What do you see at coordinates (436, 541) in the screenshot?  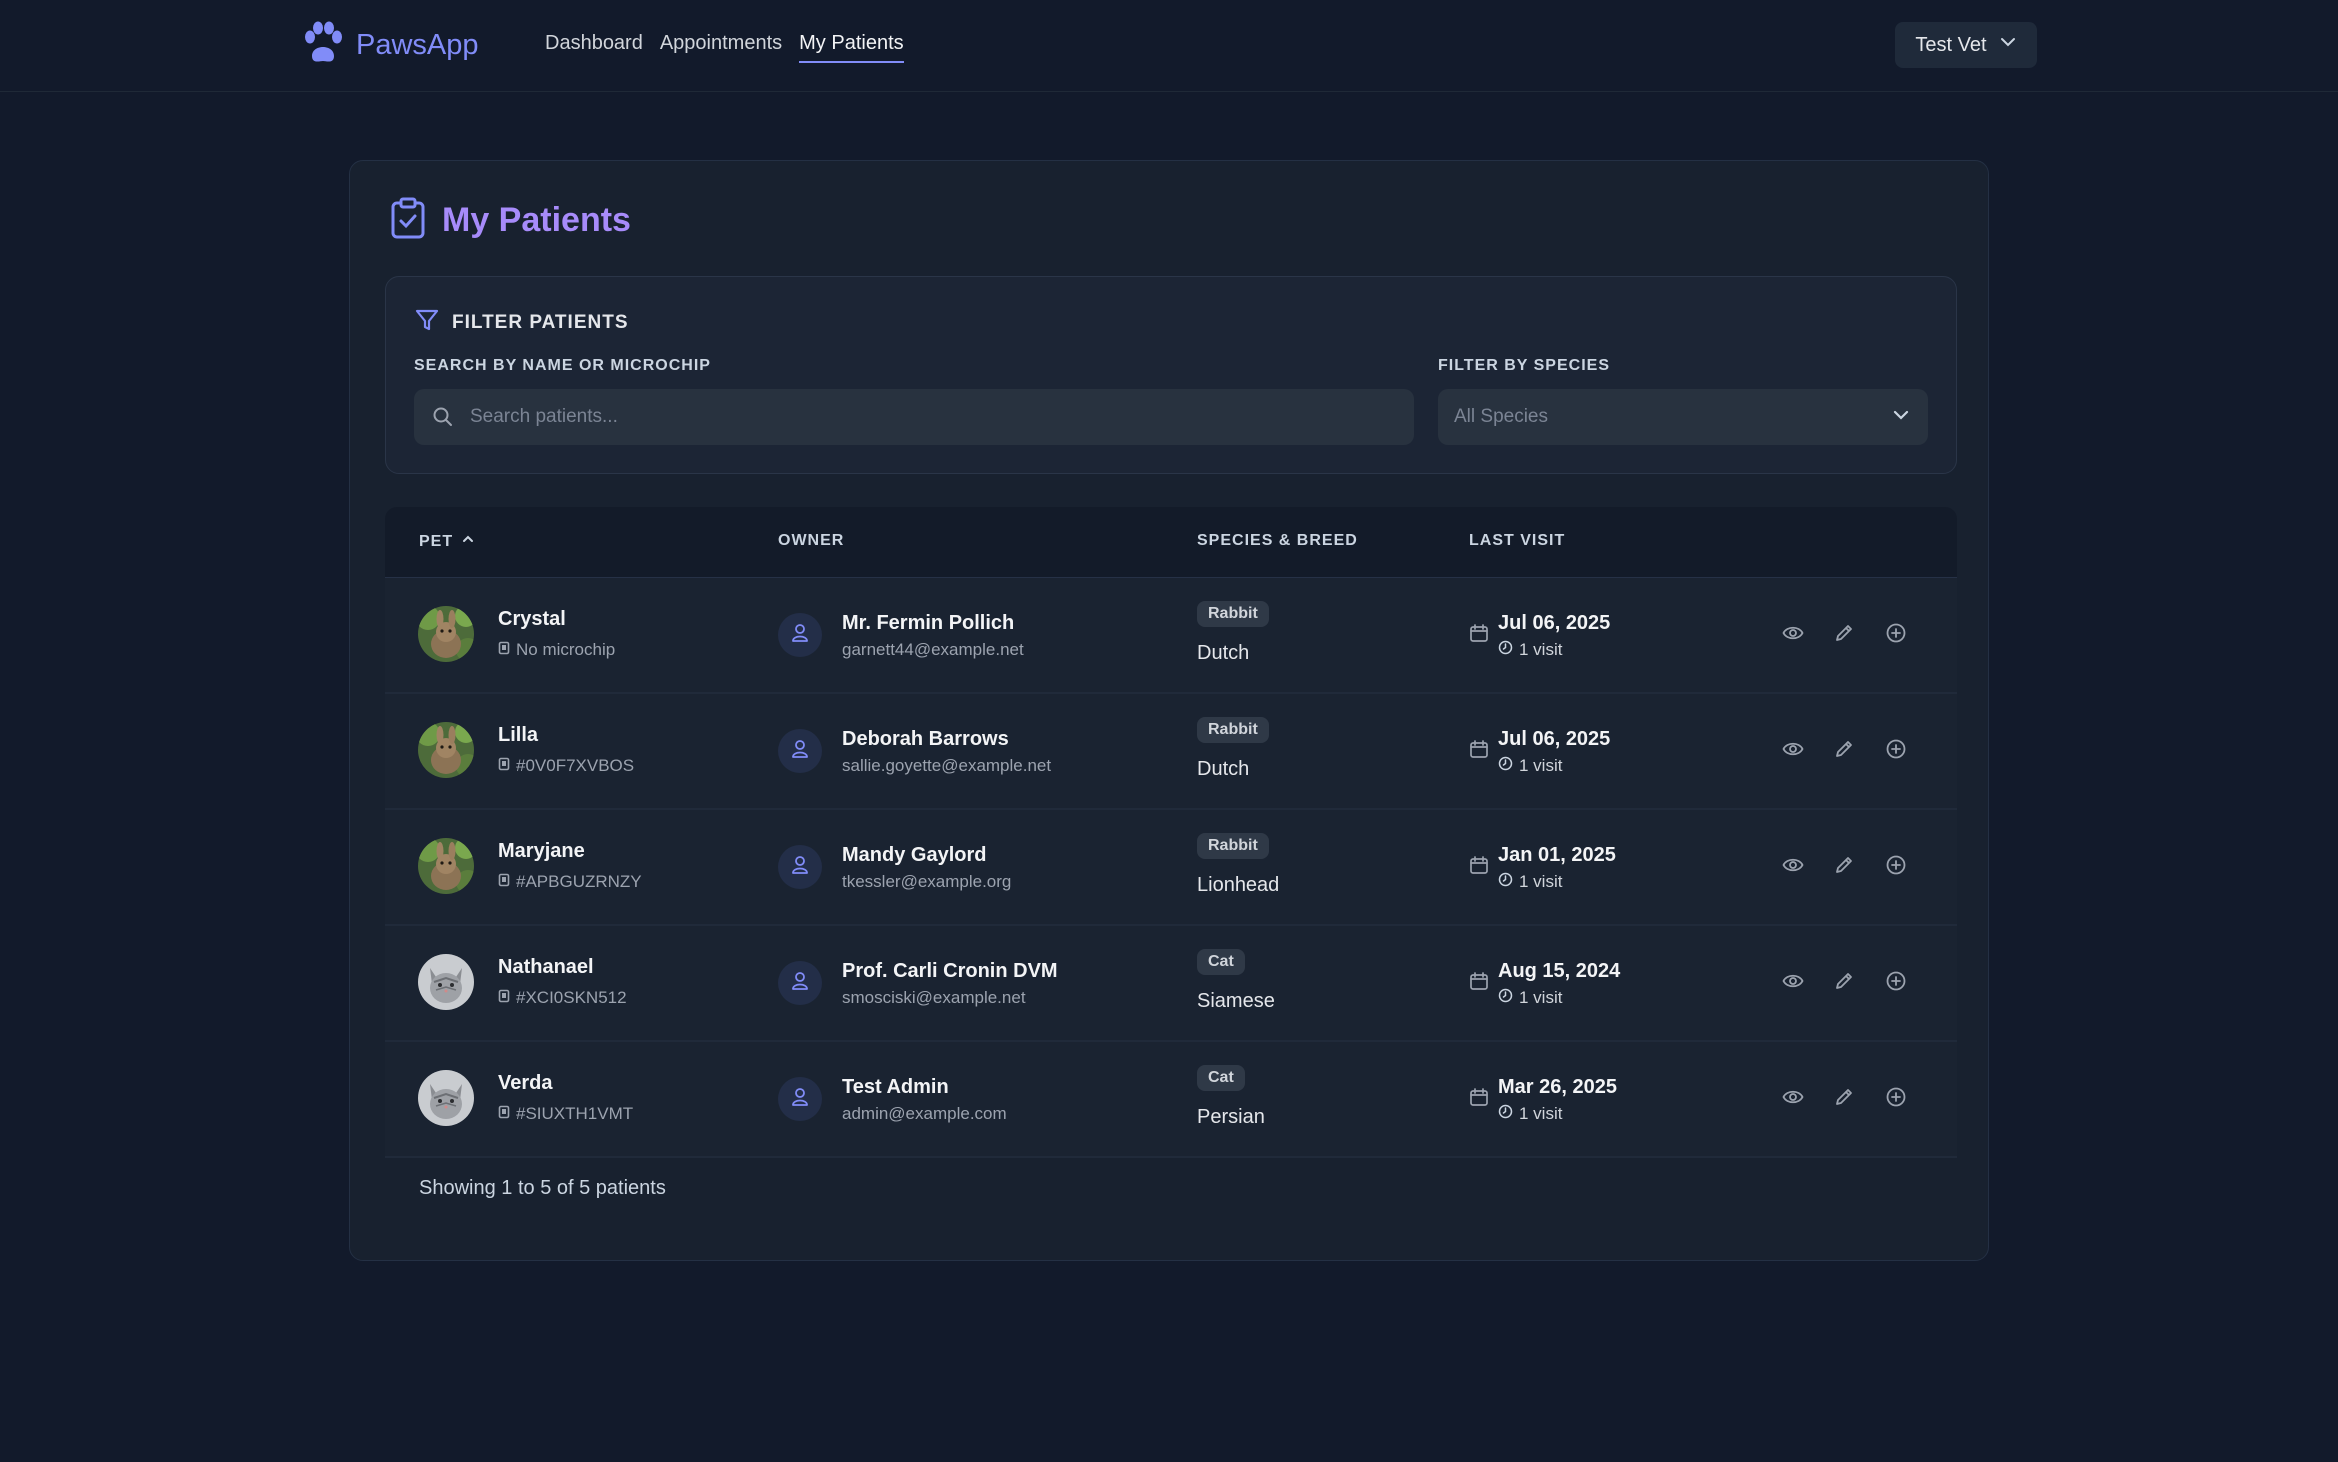 I see `header-pet-label: PET` at bounding box center [436, 541].